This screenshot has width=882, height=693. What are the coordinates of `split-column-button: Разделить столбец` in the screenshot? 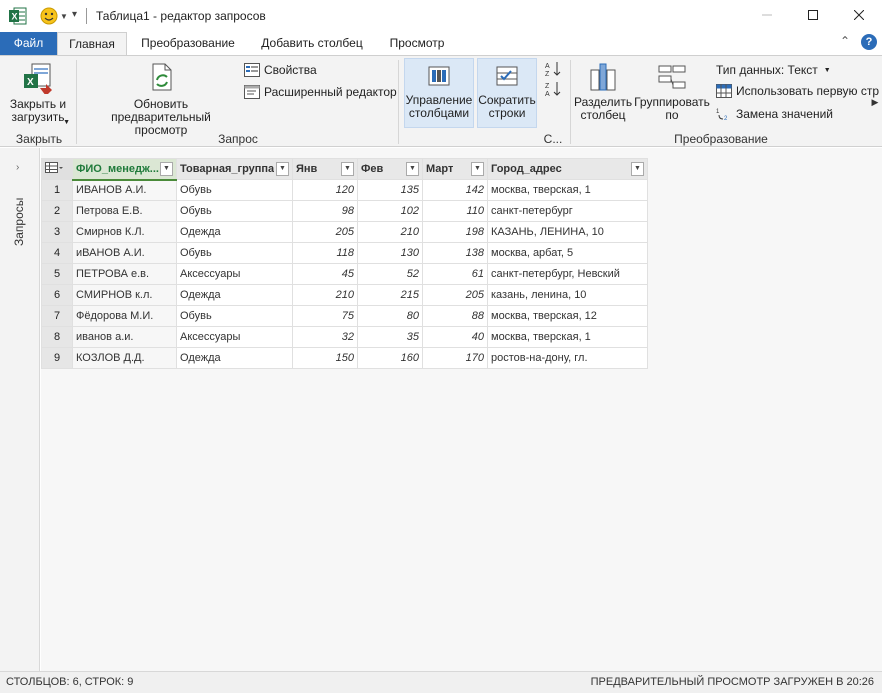 It's located at (603, 92).